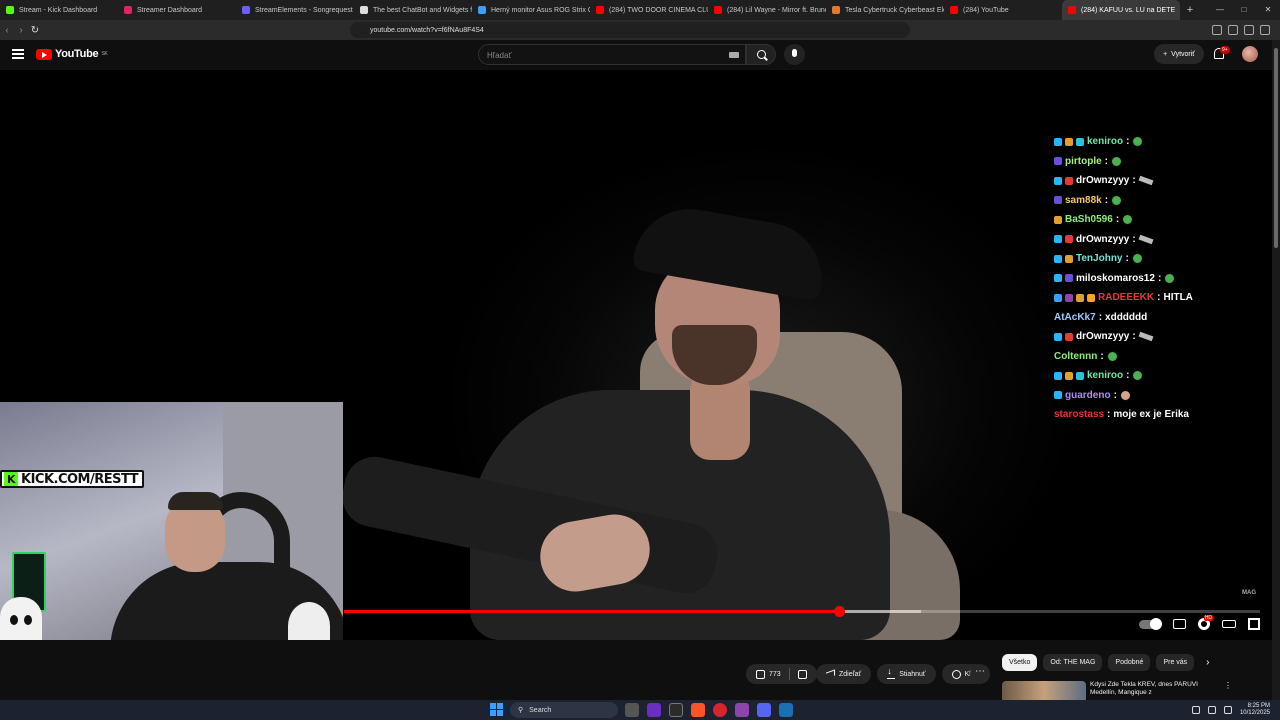 Image resolution: width=1280 pixels, height=720 pixels. Describe the element at coordinates (195, 501) in the screenshot. I see `webcam-person-hair` at that location.